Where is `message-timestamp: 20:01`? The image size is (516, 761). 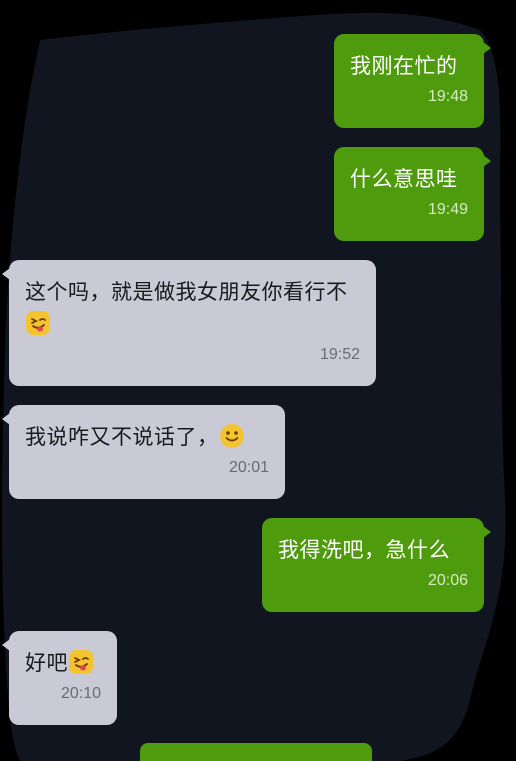
message-timestamp: 20:01 is located at coordinates (248, 467).